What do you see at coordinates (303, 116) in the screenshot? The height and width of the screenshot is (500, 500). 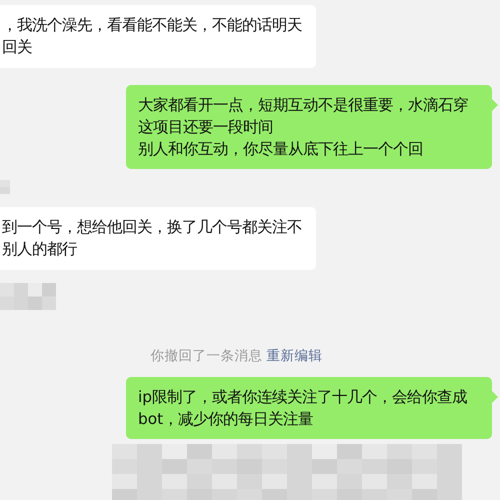 I see `message-text: 大家都看开一点，短期互动不是很重要，水滴石穿这项目还要一段时间` at bounding box center [303, 116].